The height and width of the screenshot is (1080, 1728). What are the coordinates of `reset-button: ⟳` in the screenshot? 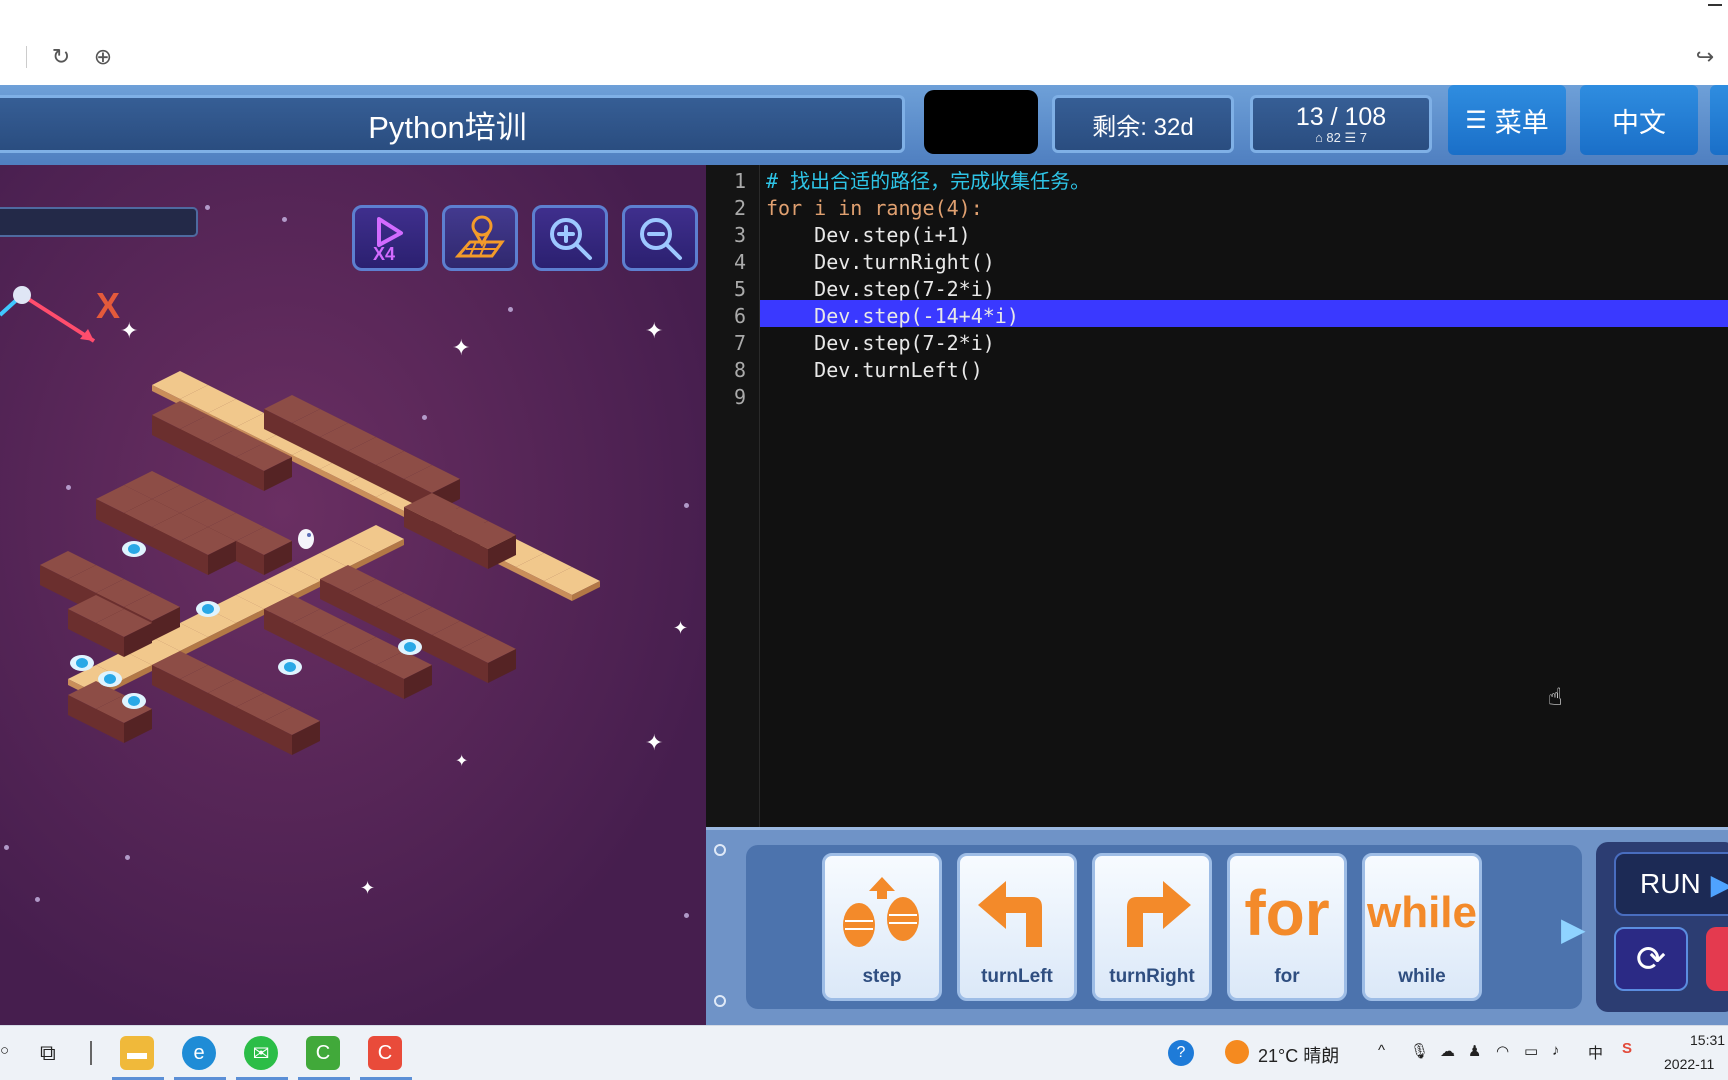 It's located at (1651, 959).